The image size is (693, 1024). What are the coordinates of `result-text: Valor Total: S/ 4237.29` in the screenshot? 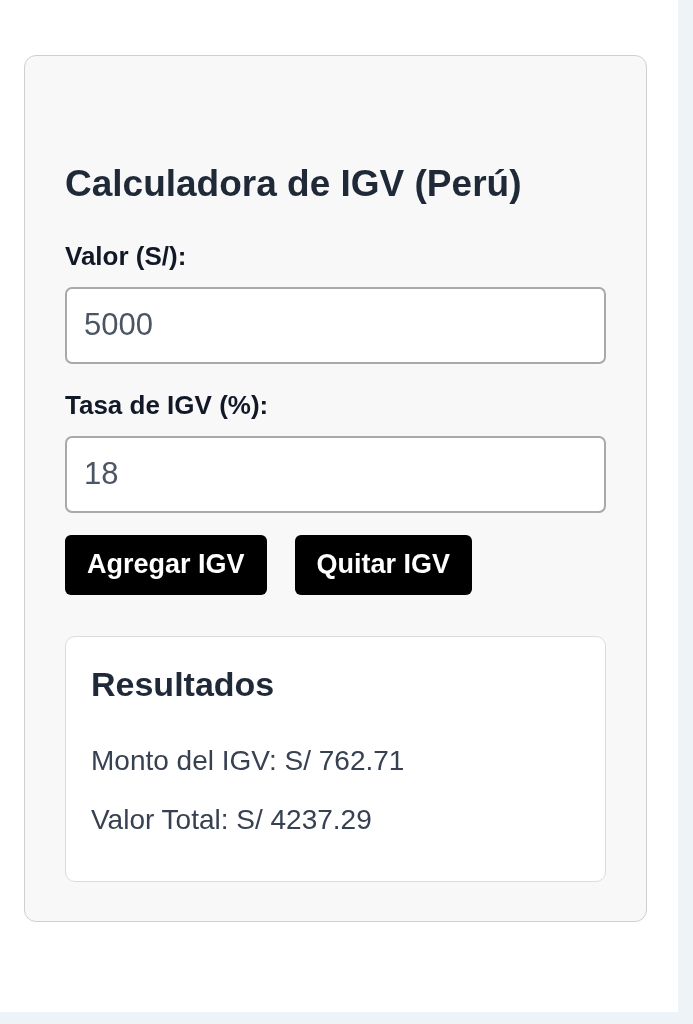 It's located at (232, 820).